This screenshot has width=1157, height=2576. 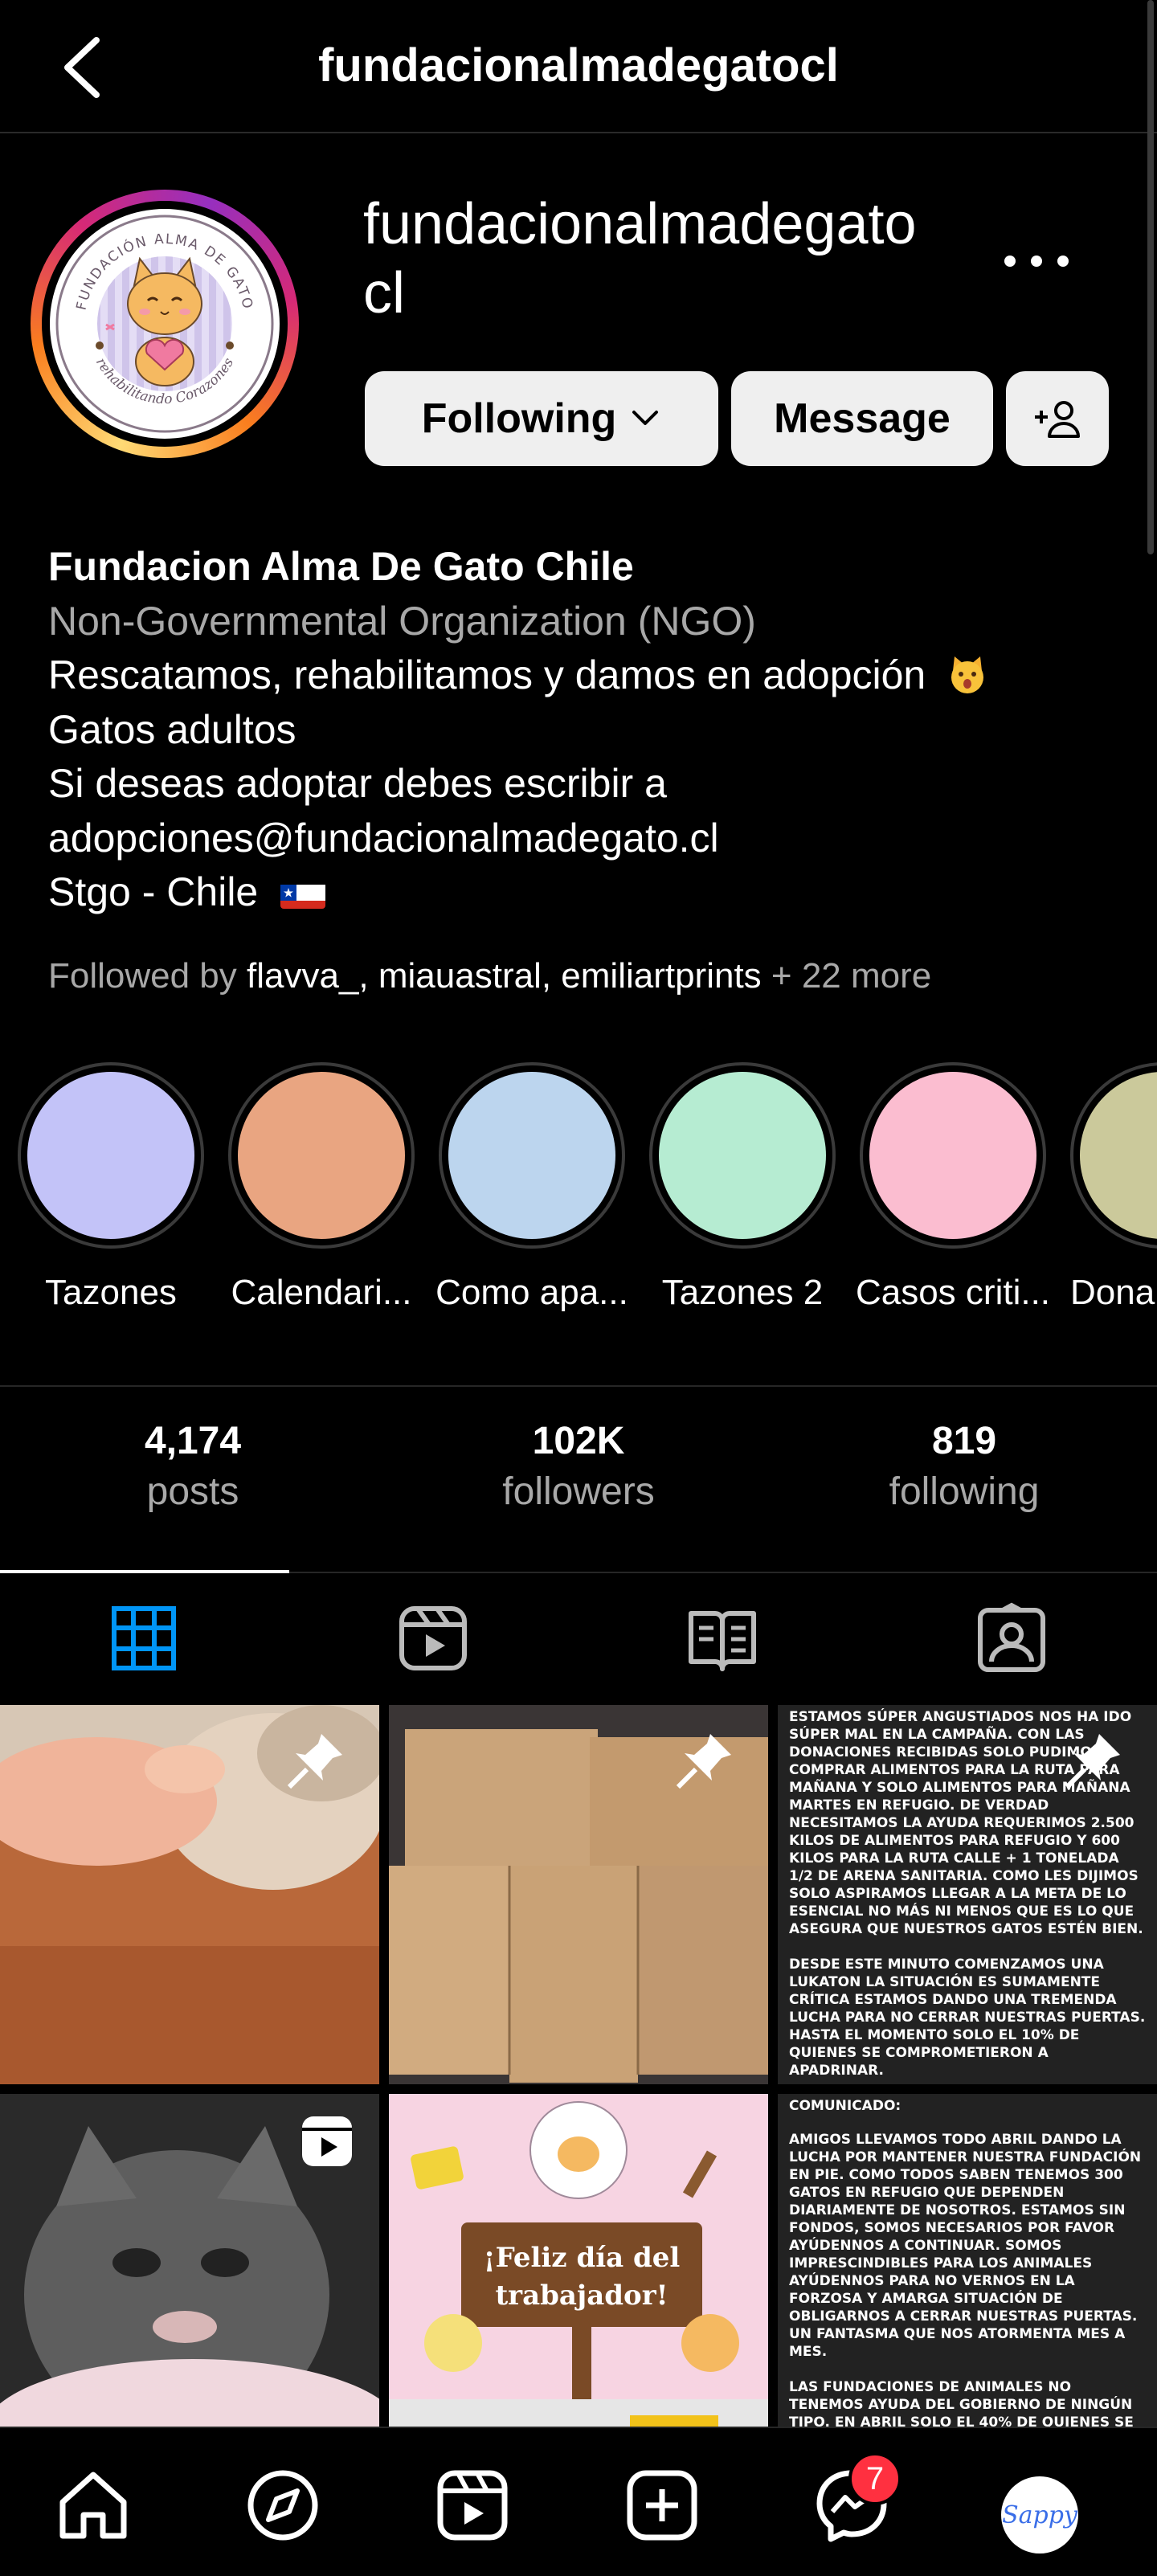 What do you see at coordinates (646, 418) in the screenshot?
I see `chevron-down-icon` at bounding box center [646, 418].